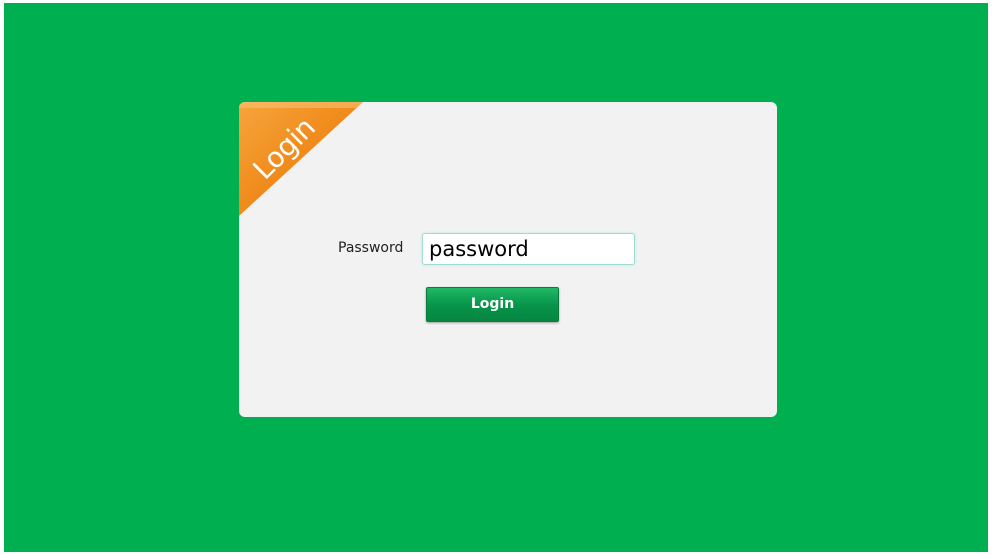 The image size is (992, 555). What do you see at coordinates (528, 249) in the screenshot?
I see `password-input` at bounding box center [528, 249].